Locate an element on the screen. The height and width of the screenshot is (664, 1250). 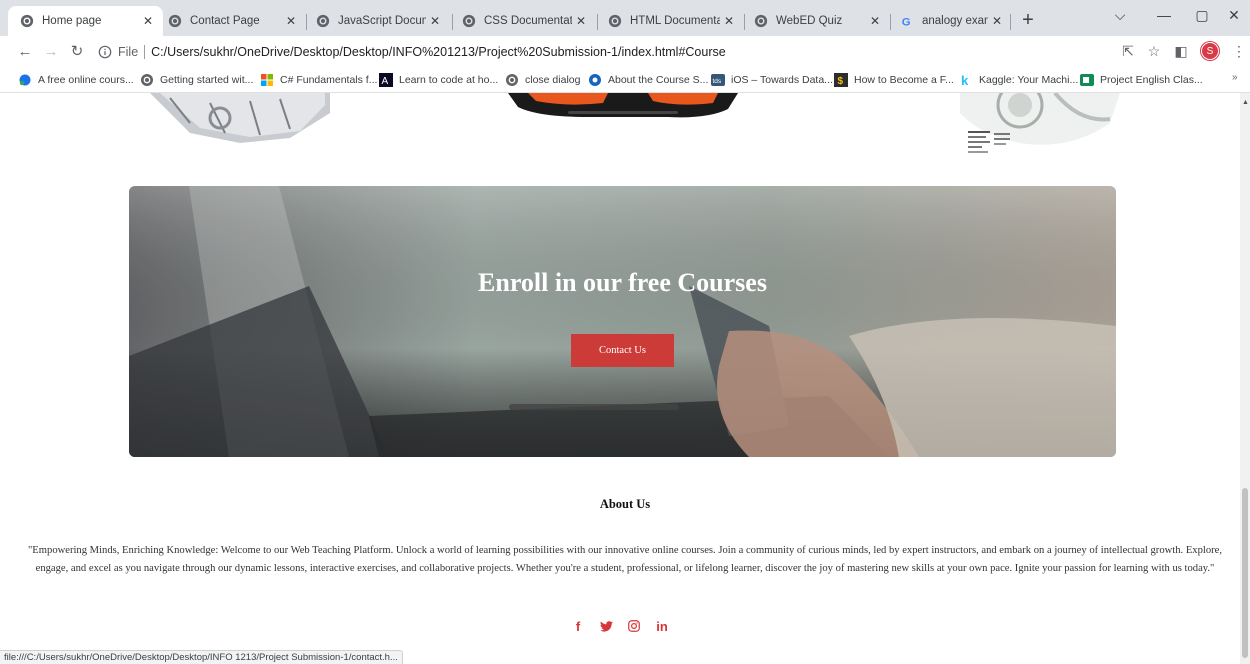
dollar-icon: $ is located at coordinates (841, 80).